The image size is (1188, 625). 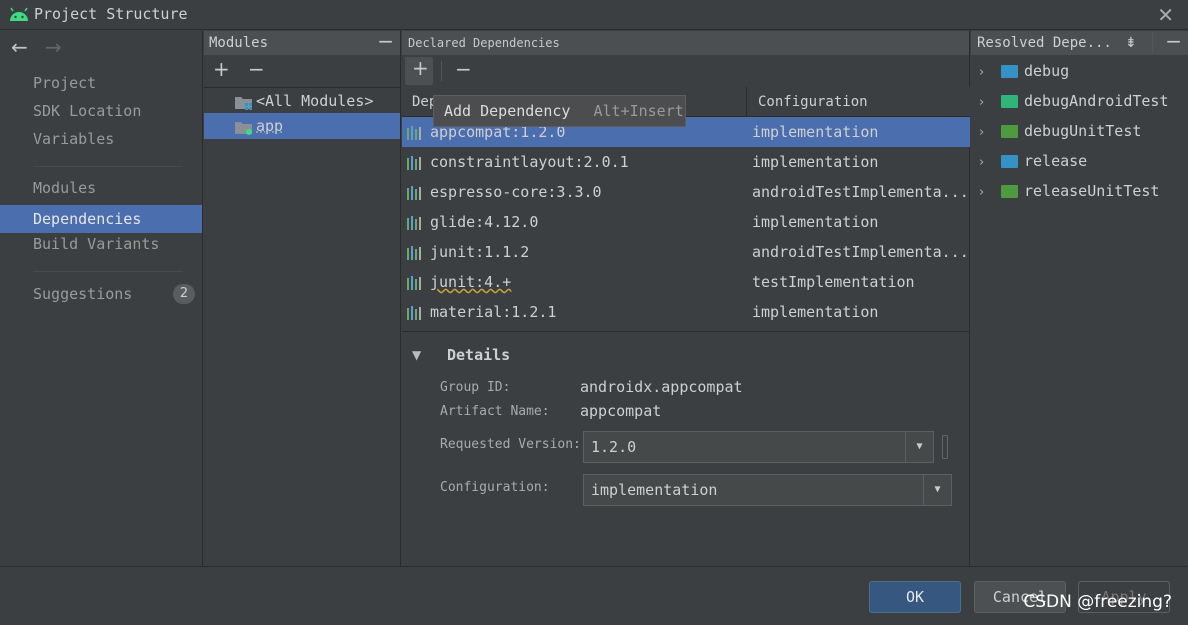 I want to click on watermark: CSDN @freezing?, so click(x=1097, y=602).